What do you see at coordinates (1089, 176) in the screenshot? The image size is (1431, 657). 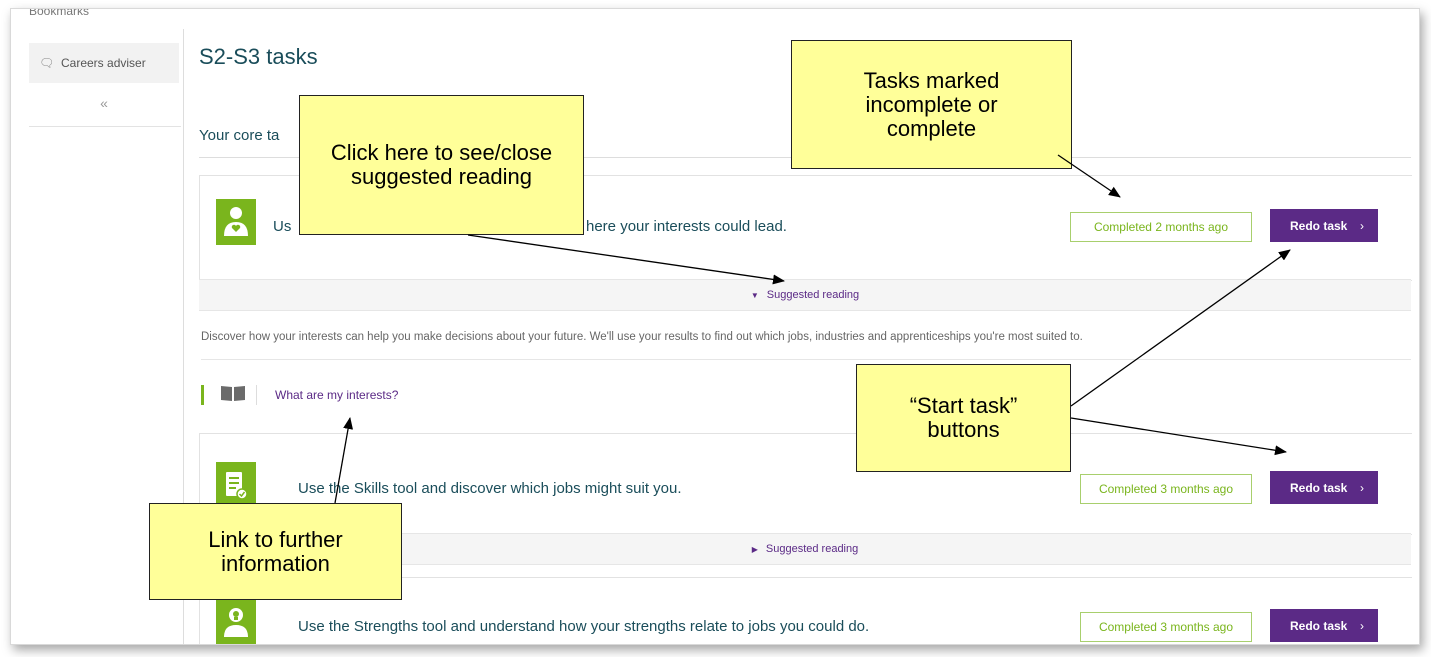 I see `arrow-to-status` at bounding box center [1089, 176].